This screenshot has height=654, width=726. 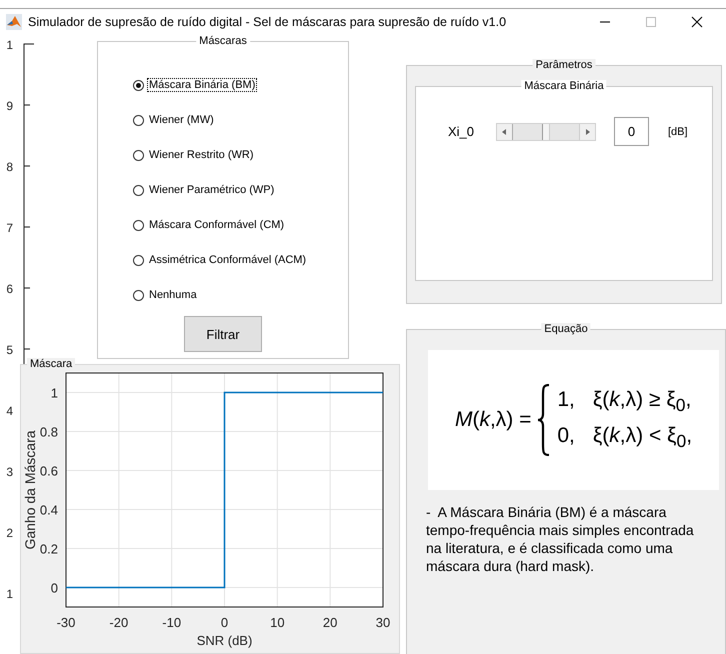 I want to click on unit-label: [dB], so click(x=678, y=132).